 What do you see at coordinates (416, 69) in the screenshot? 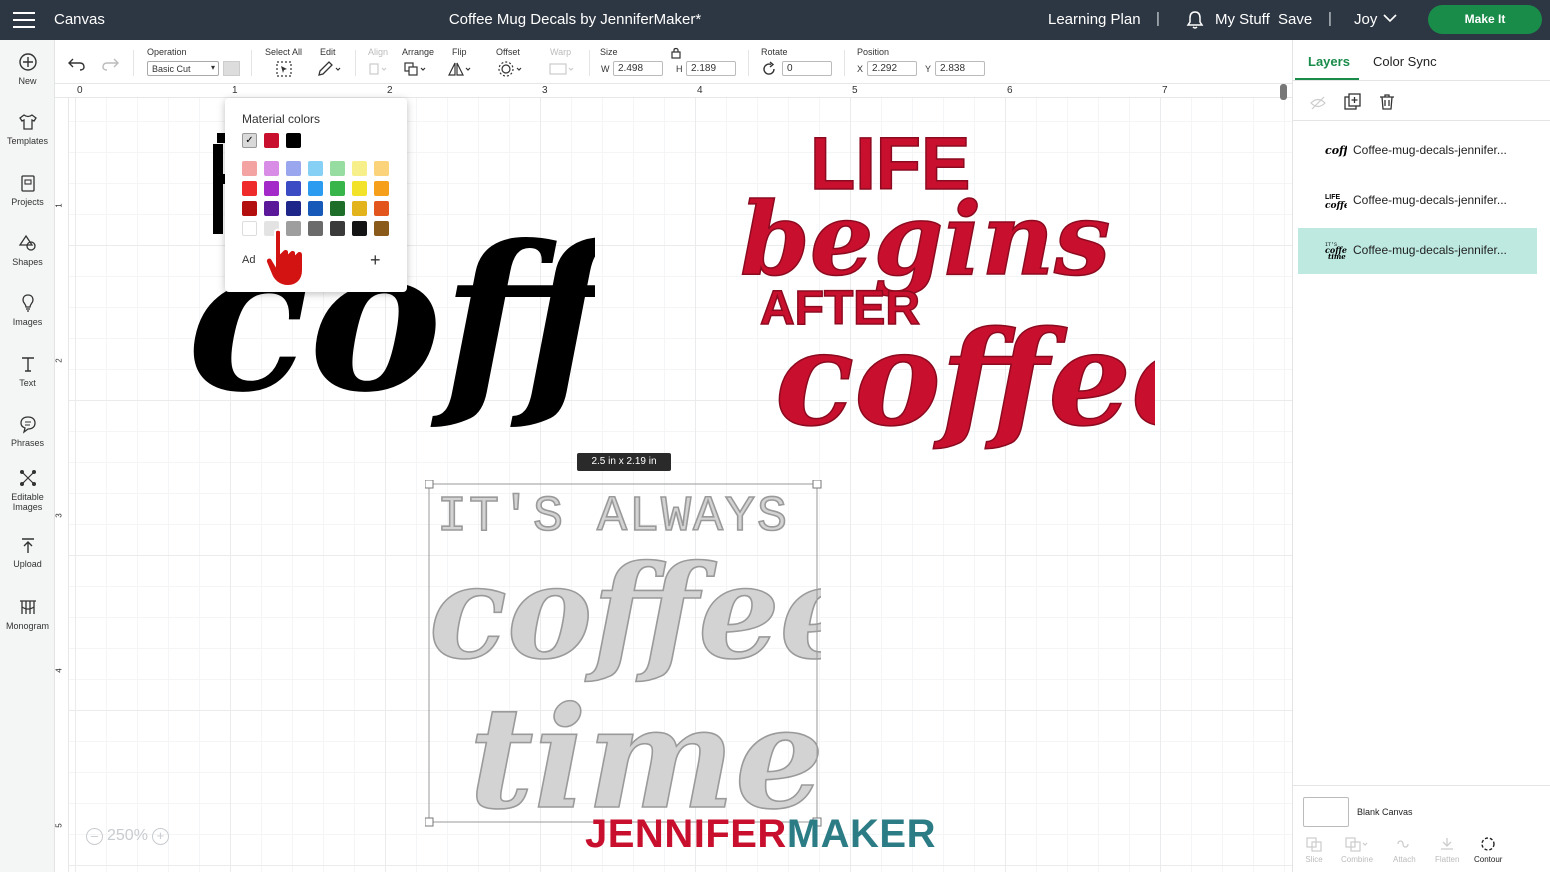
I see `arrange-icon` at bounding box center [416, 69].